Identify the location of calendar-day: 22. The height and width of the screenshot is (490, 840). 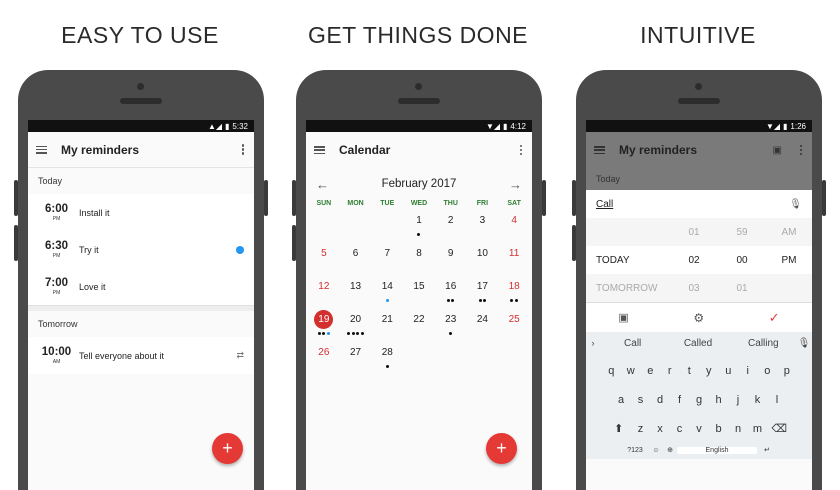
(419, 322).